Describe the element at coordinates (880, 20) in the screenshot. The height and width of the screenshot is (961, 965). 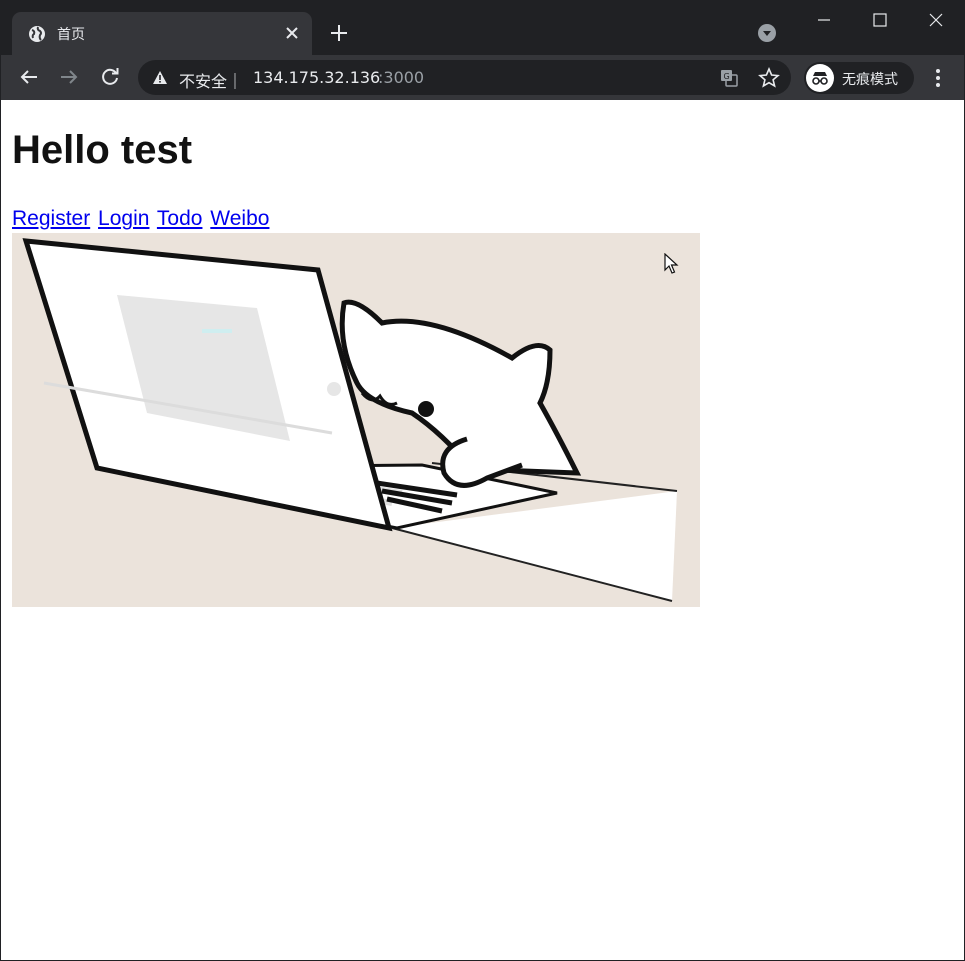
I see `maximize-icon` at that location.